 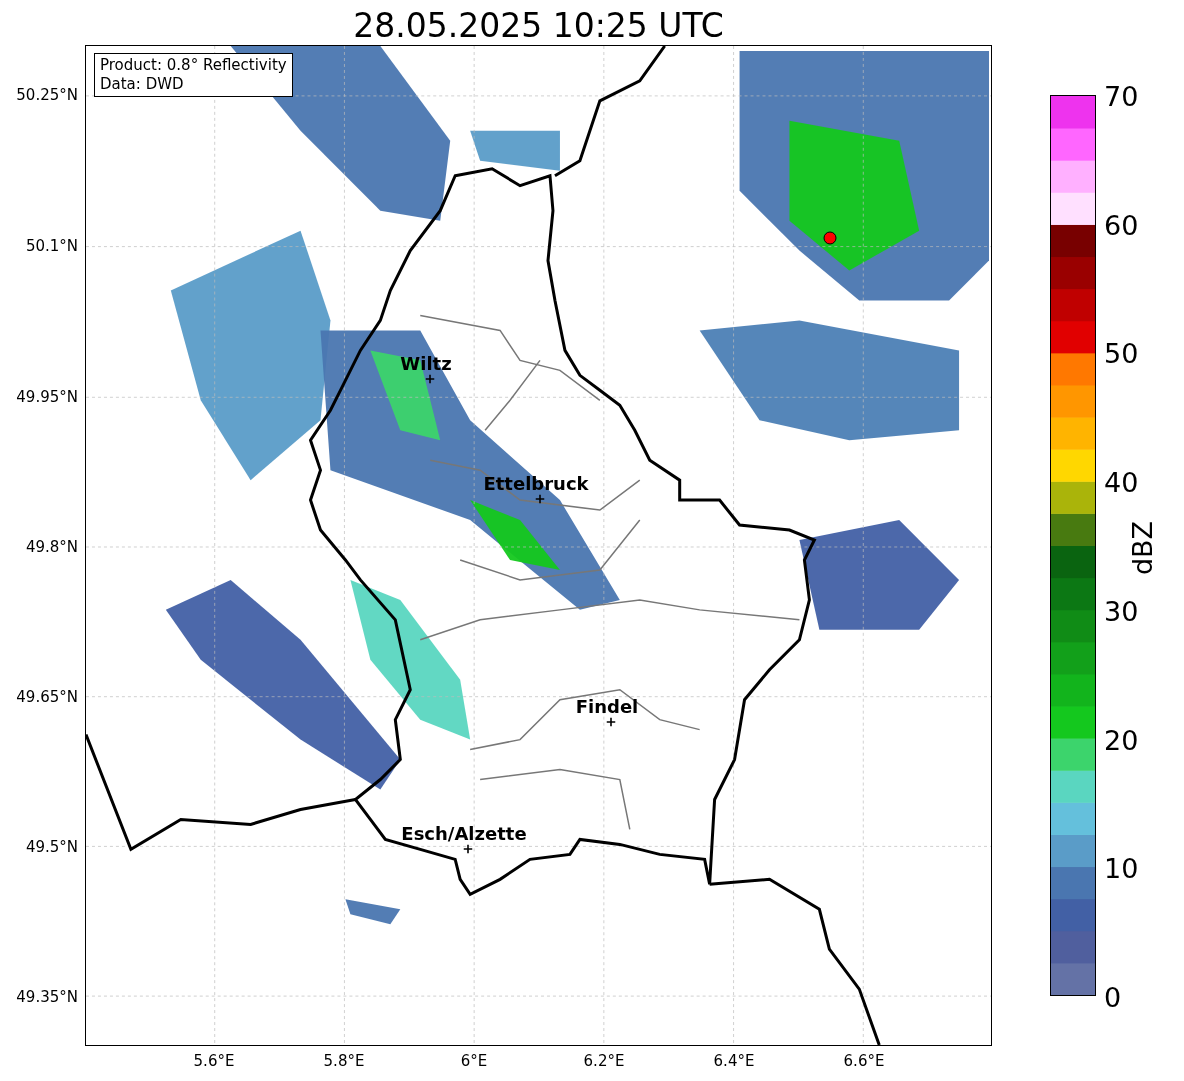 I want to click on longitude-tick-label: 6.6°E, so click(x=864, y=1061).